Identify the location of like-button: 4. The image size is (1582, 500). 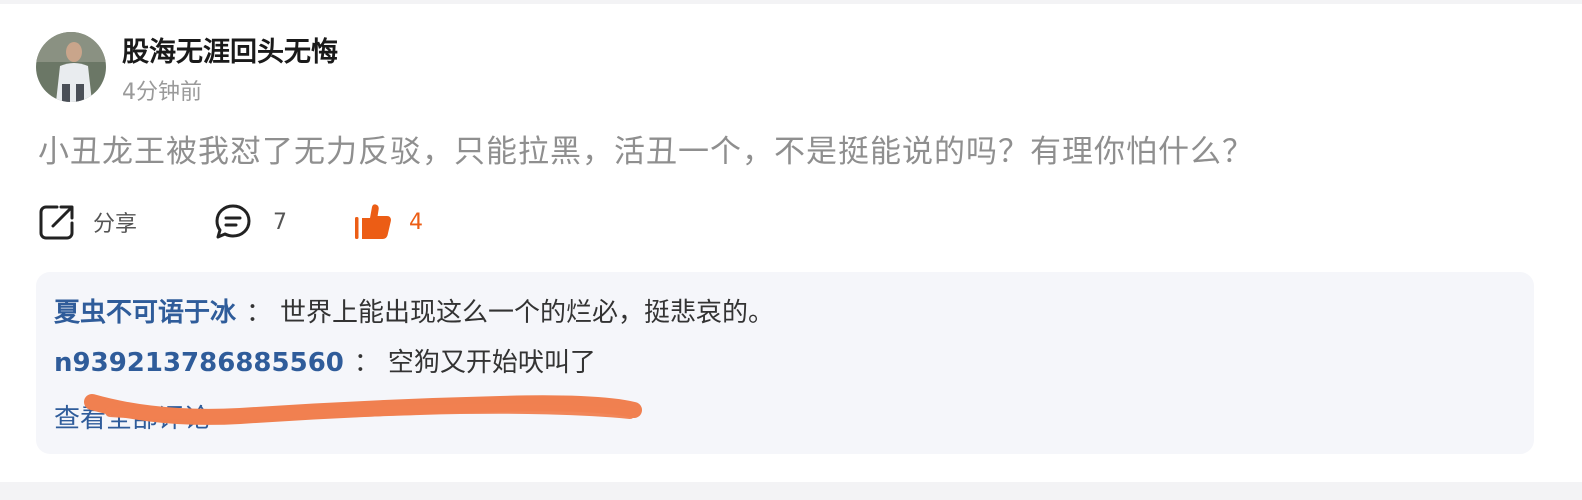
(388, 222).